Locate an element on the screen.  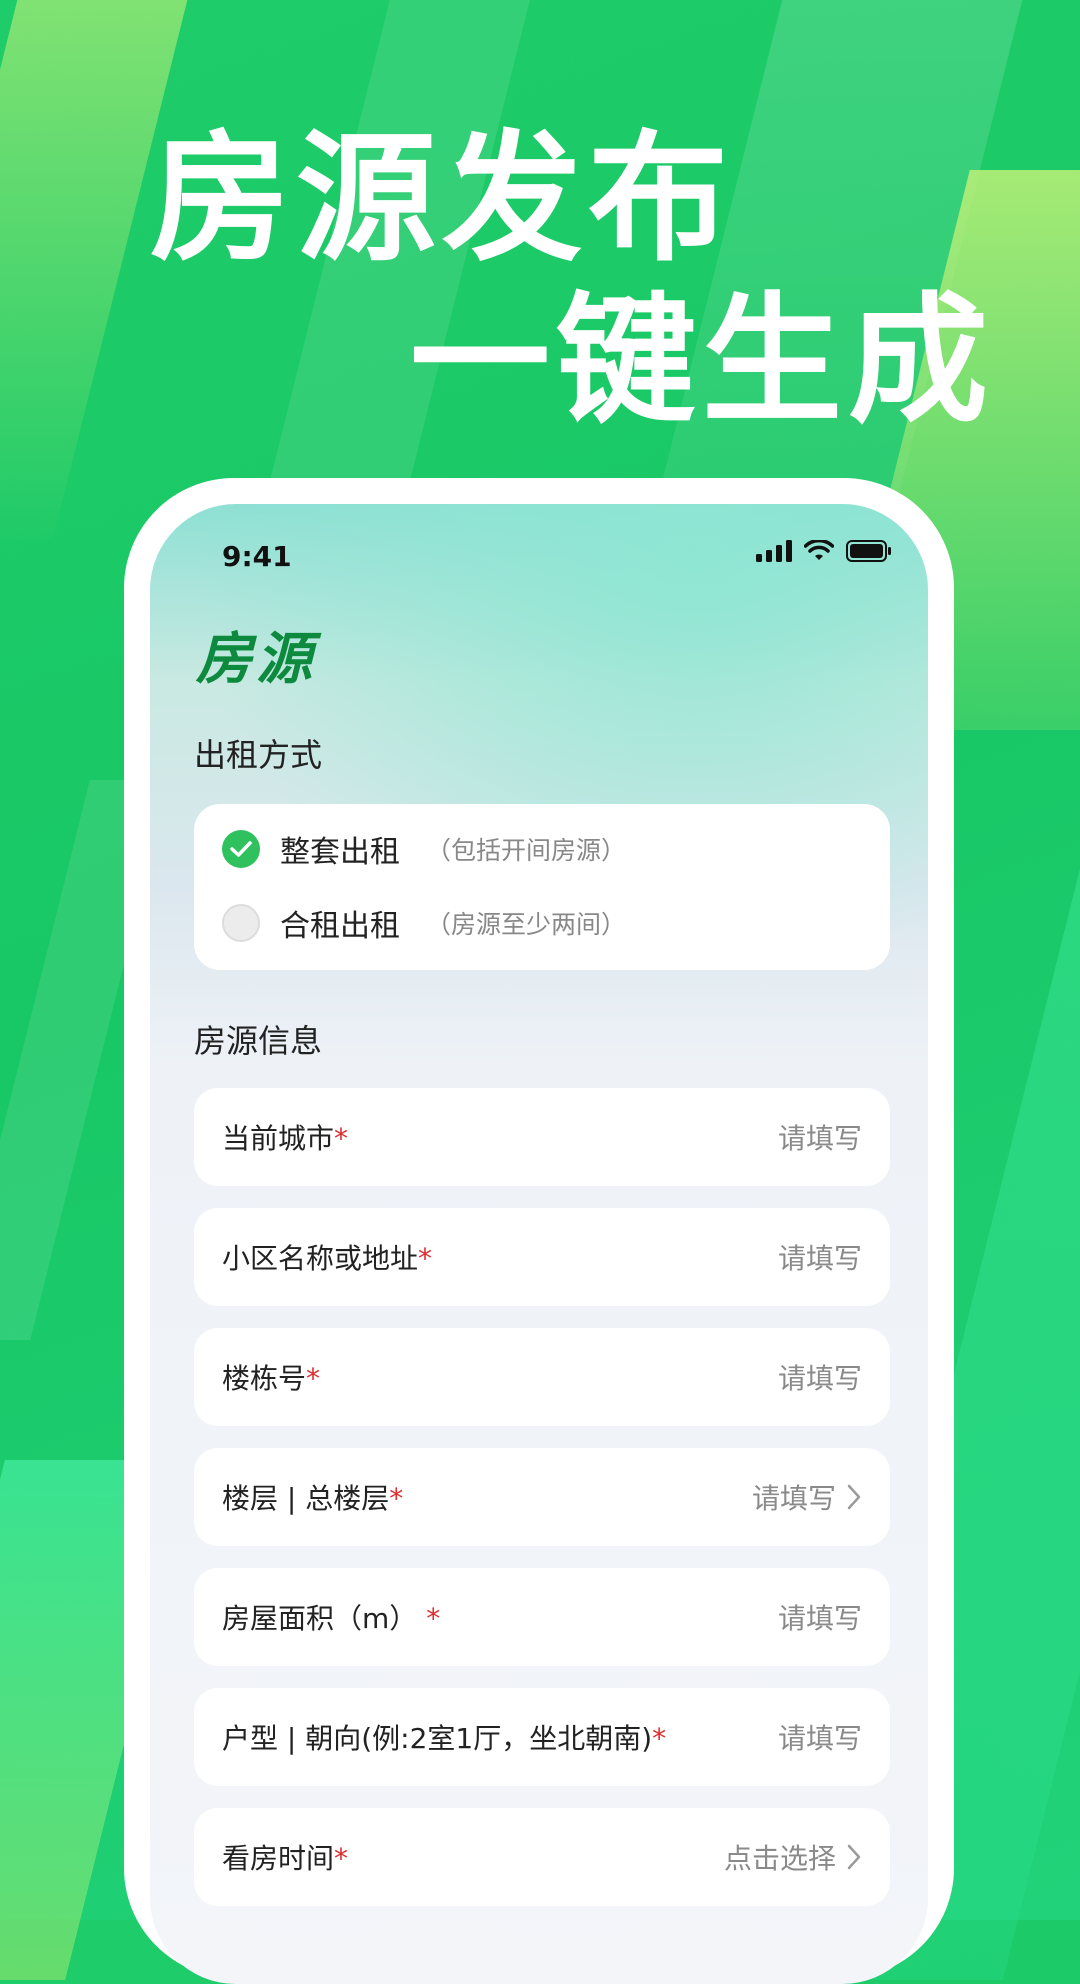
section-label-listing-info: 房源信息 is located at coordinates (258, 1041).